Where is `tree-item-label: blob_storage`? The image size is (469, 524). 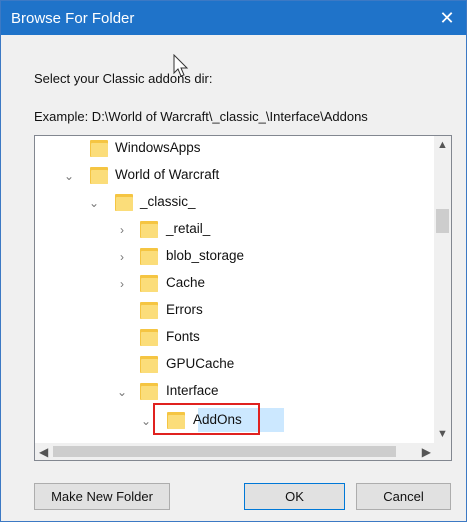
tree-item-label: blob_storage is located at coordinates (205, 255).